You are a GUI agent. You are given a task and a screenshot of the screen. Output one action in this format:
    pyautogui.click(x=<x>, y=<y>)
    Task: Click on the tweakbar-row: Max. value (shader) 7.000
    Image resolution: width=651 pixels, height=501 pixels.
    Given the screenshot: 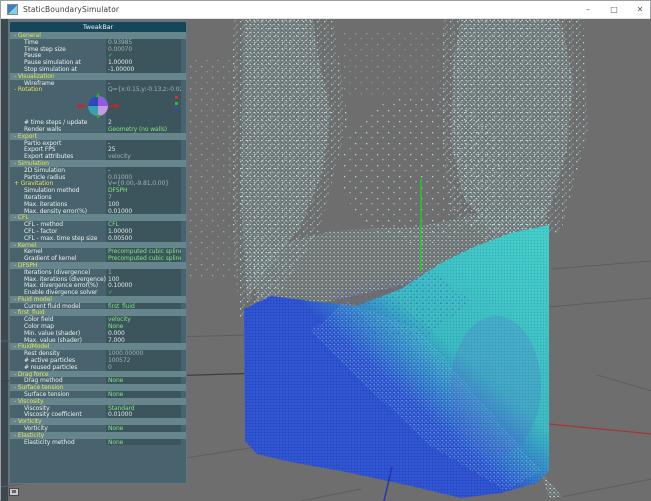 What is the action you would take?
    pyautogui.click(x=98, y=340)
    